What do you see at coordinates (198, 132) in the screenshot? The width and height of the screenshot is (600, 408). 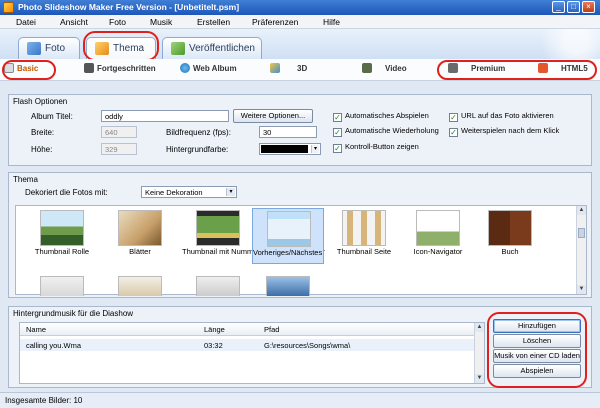 I see `fps-label: Bildfrequenz (fps):` at bounding box center [198, 132].